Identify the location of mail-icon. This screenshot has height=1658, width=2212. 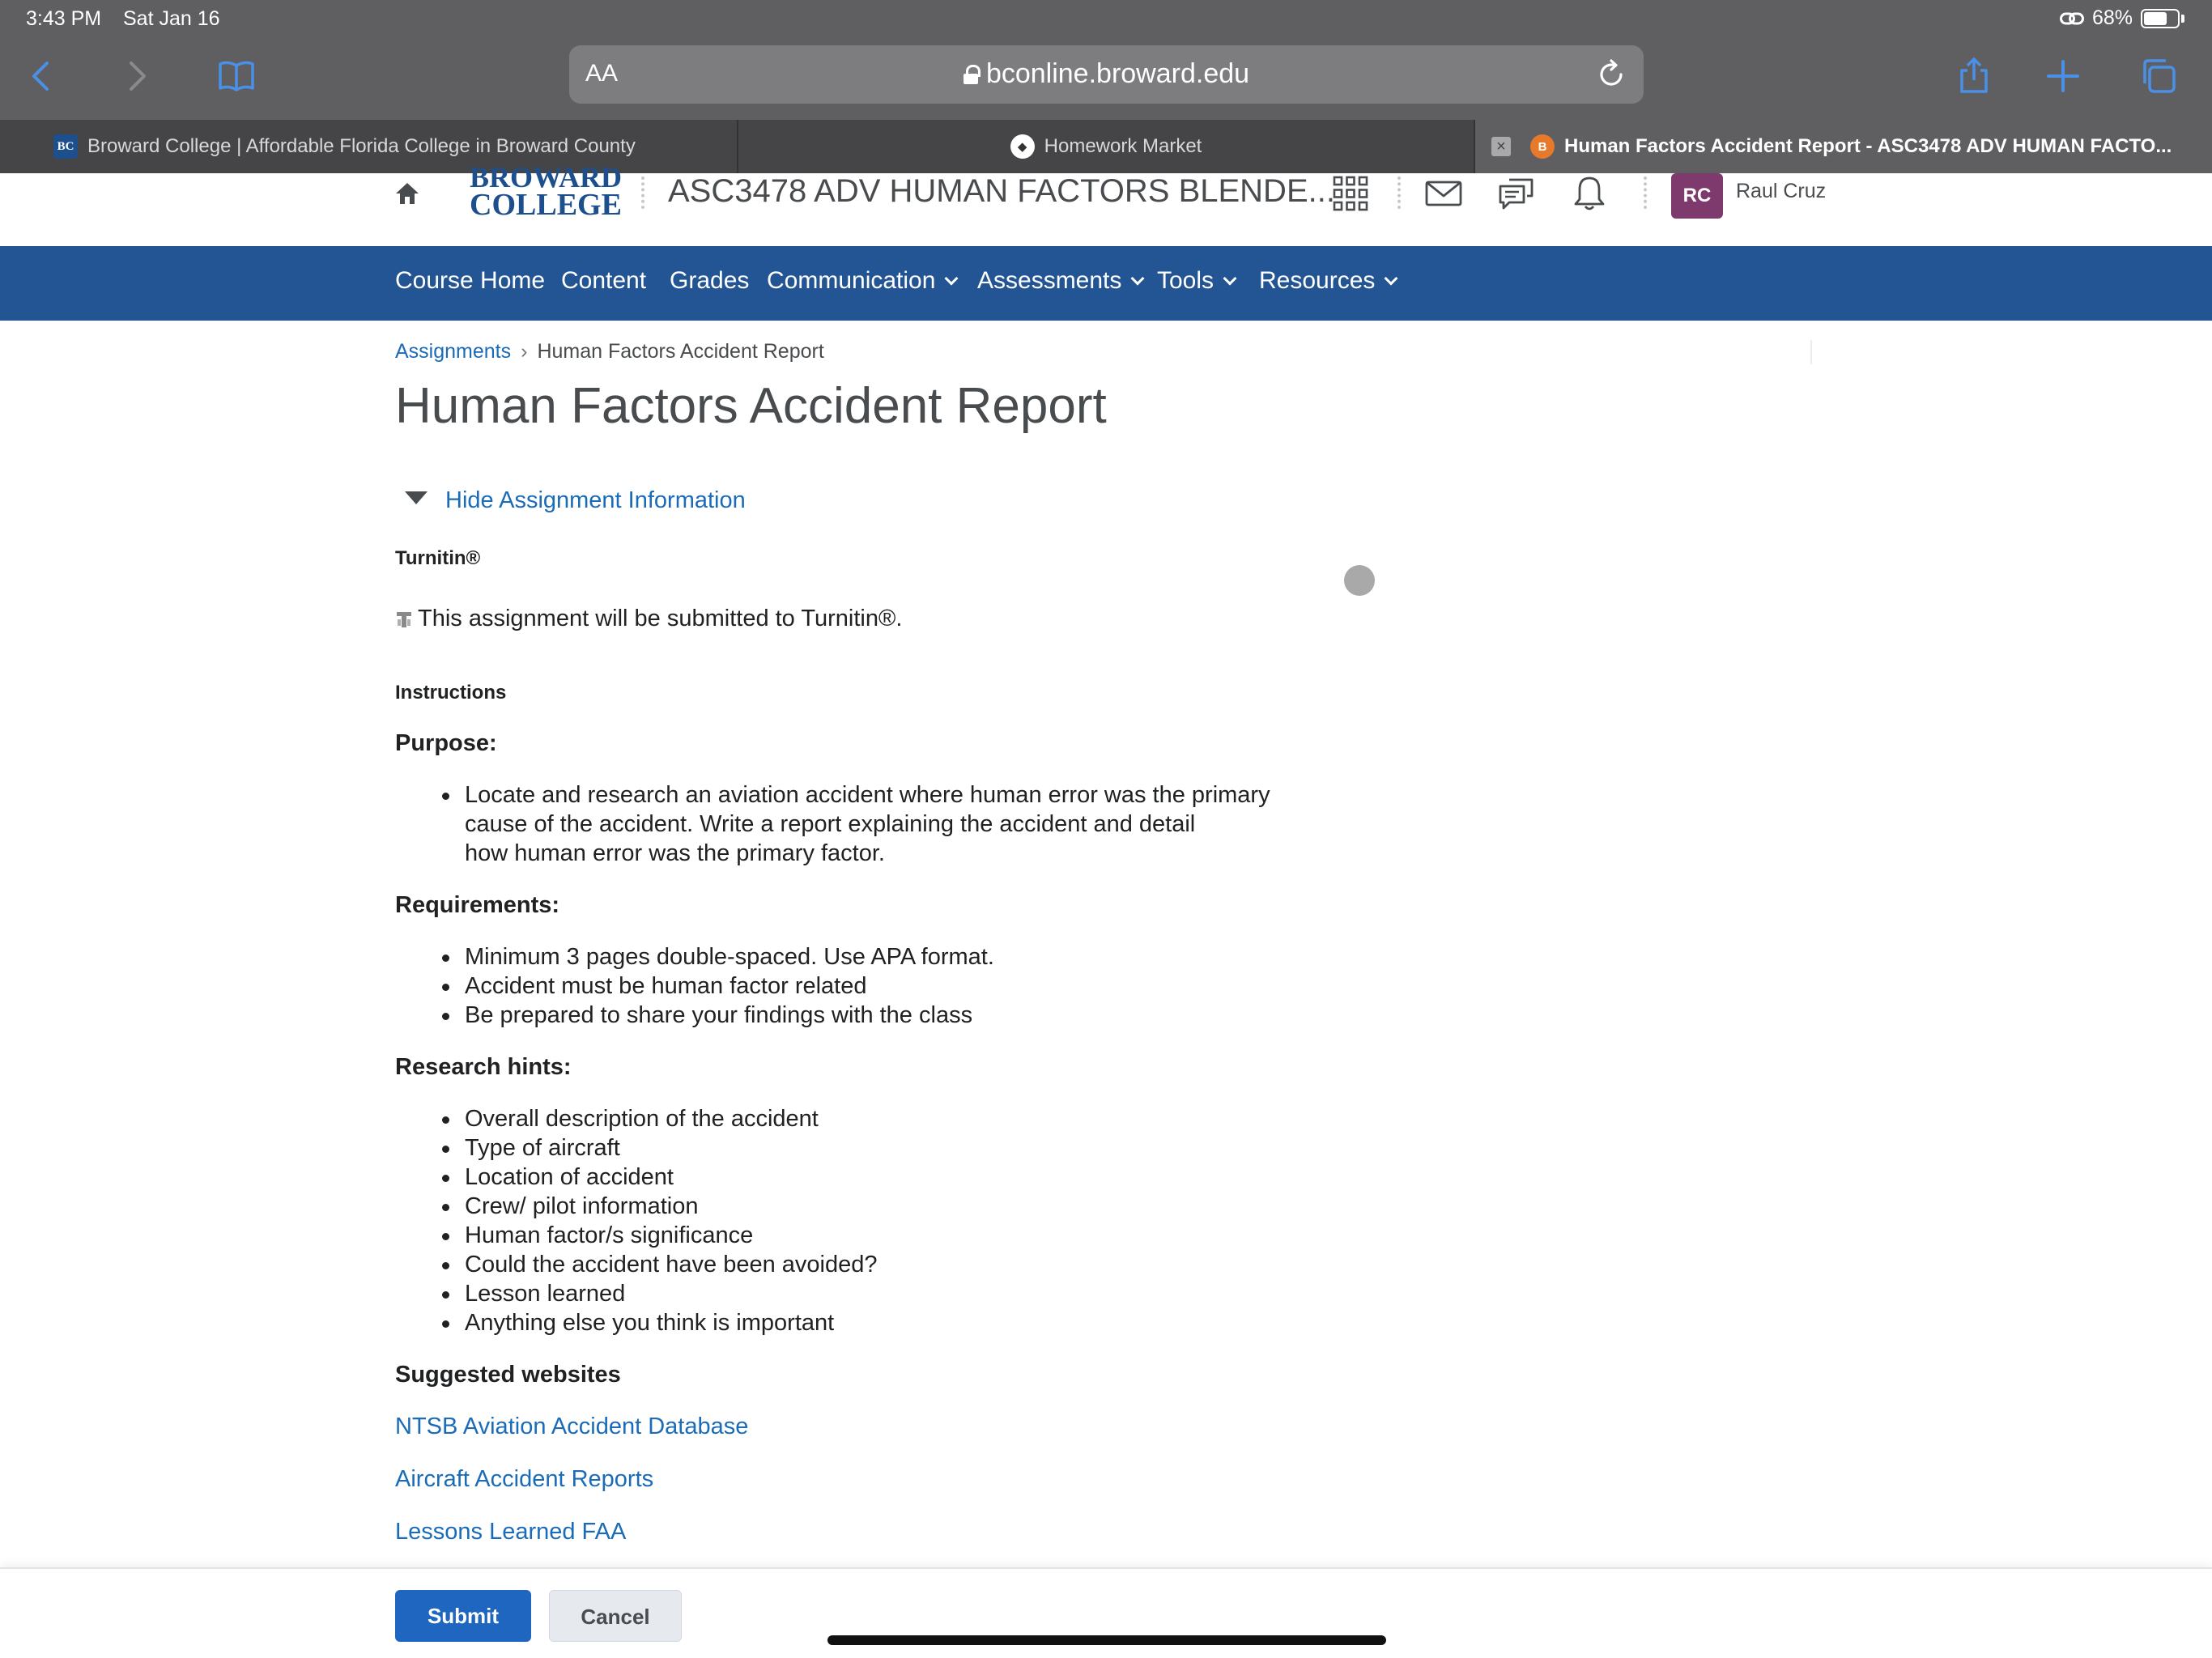
(1444, 193).